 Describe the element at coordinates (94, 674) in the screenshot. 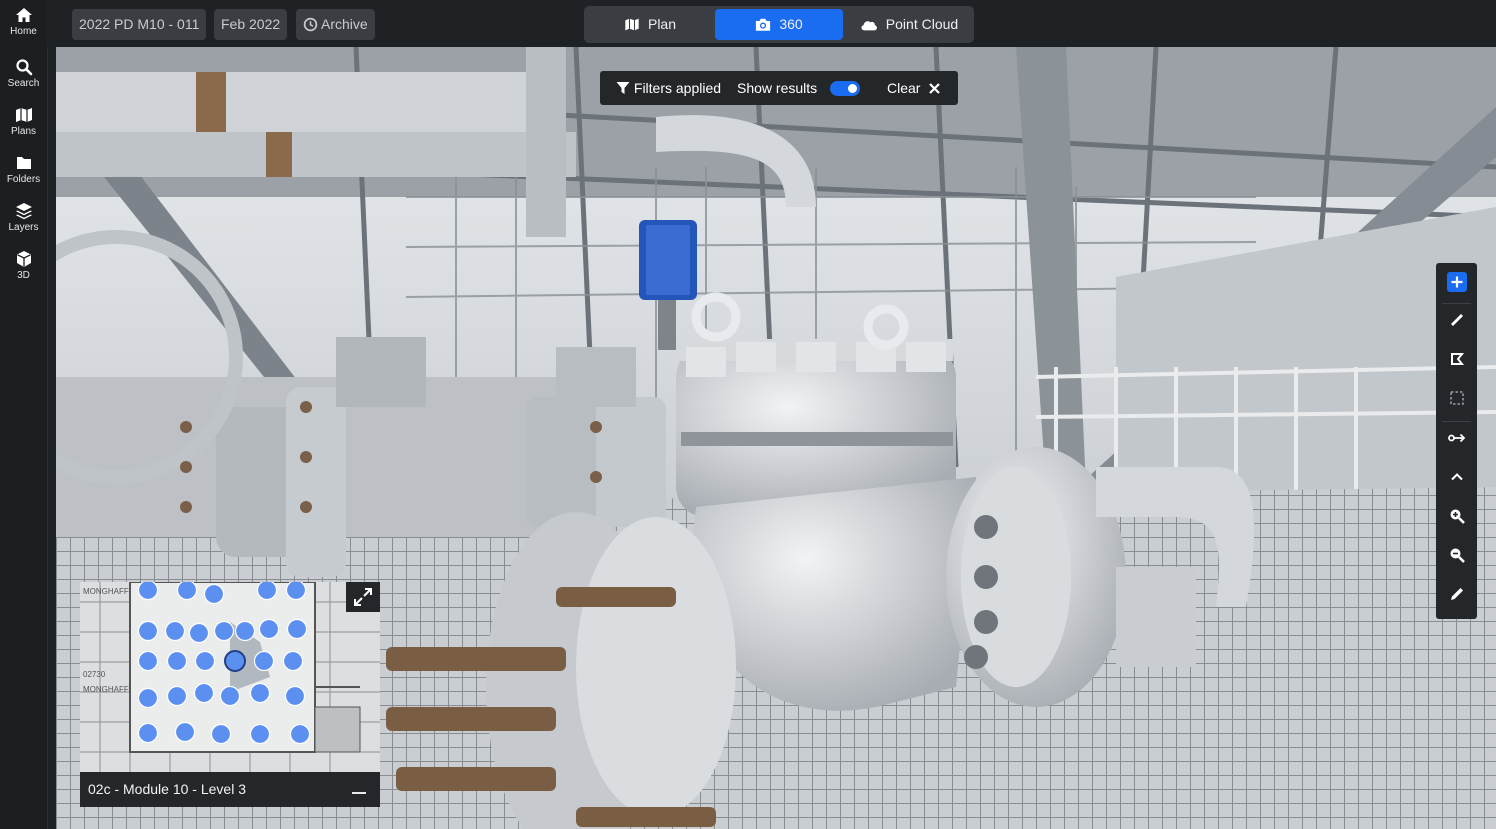

I see `plan-label: 02730` at that location.